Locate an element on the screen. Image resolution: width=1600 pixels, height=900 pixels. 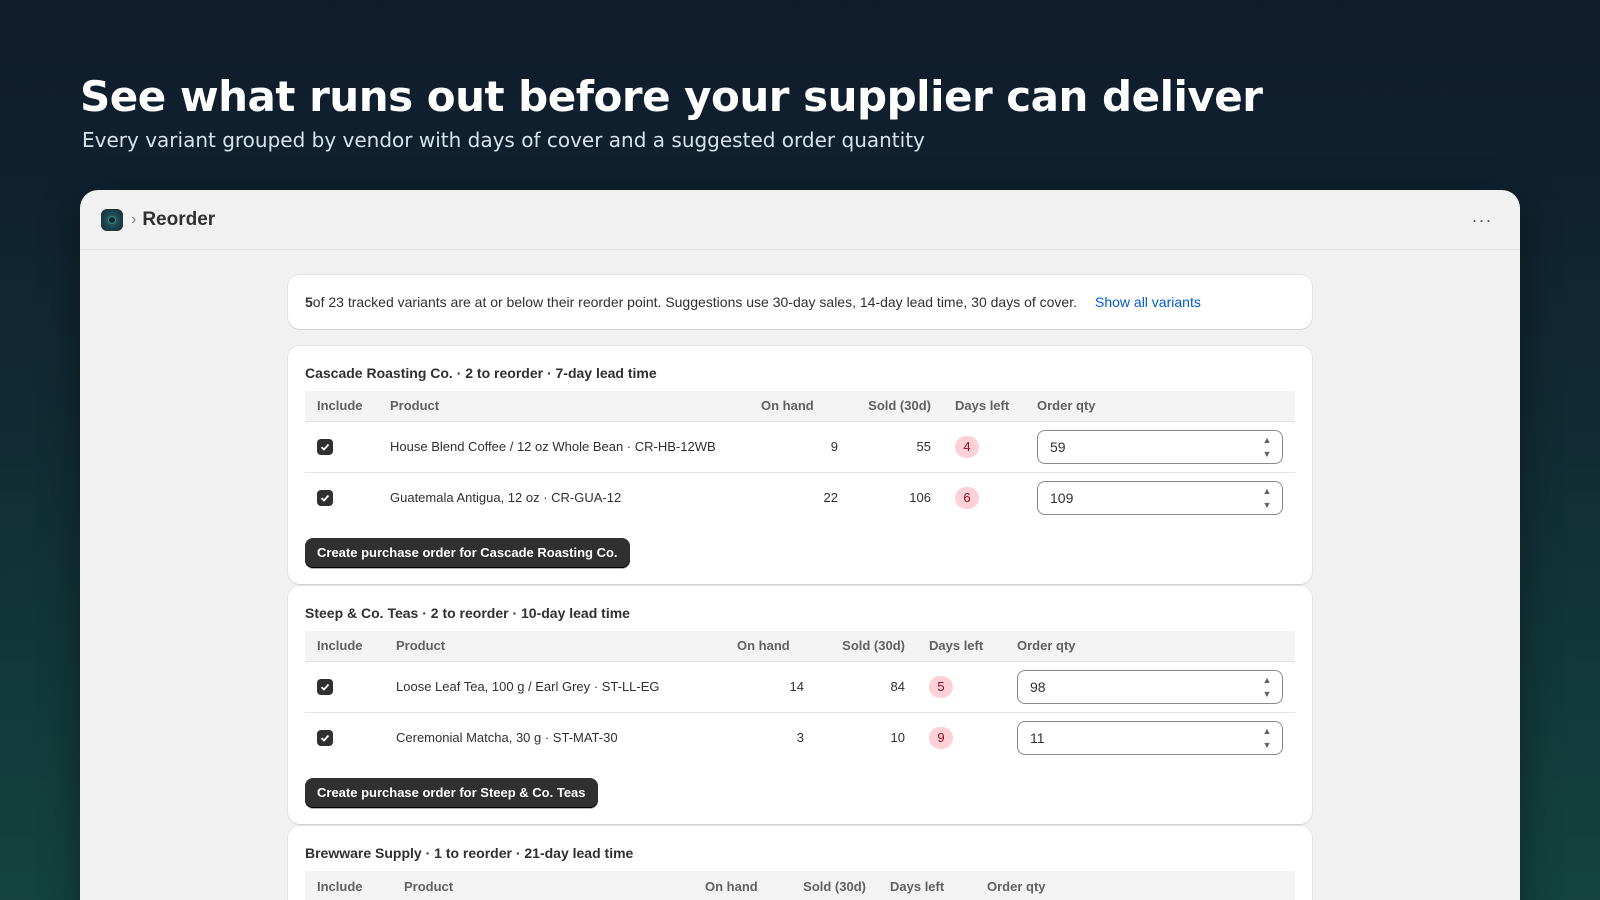
days-left-badge: 6 is located at coordinates (967, 497).